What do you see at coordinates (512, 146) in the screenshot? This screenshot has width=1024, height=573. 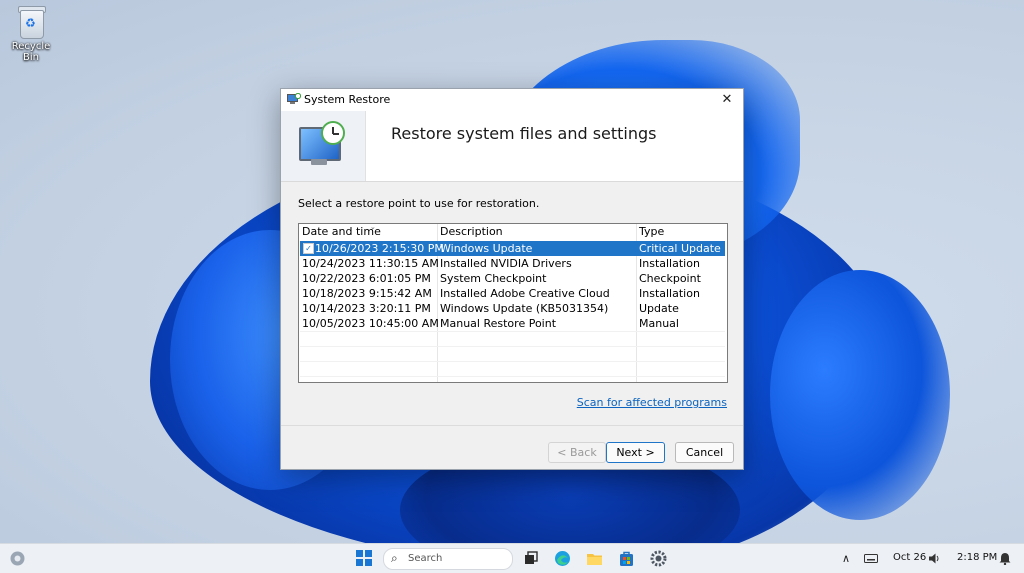 I see `dialog-header: Restore system files and settings` at bounding box center [512, 146].